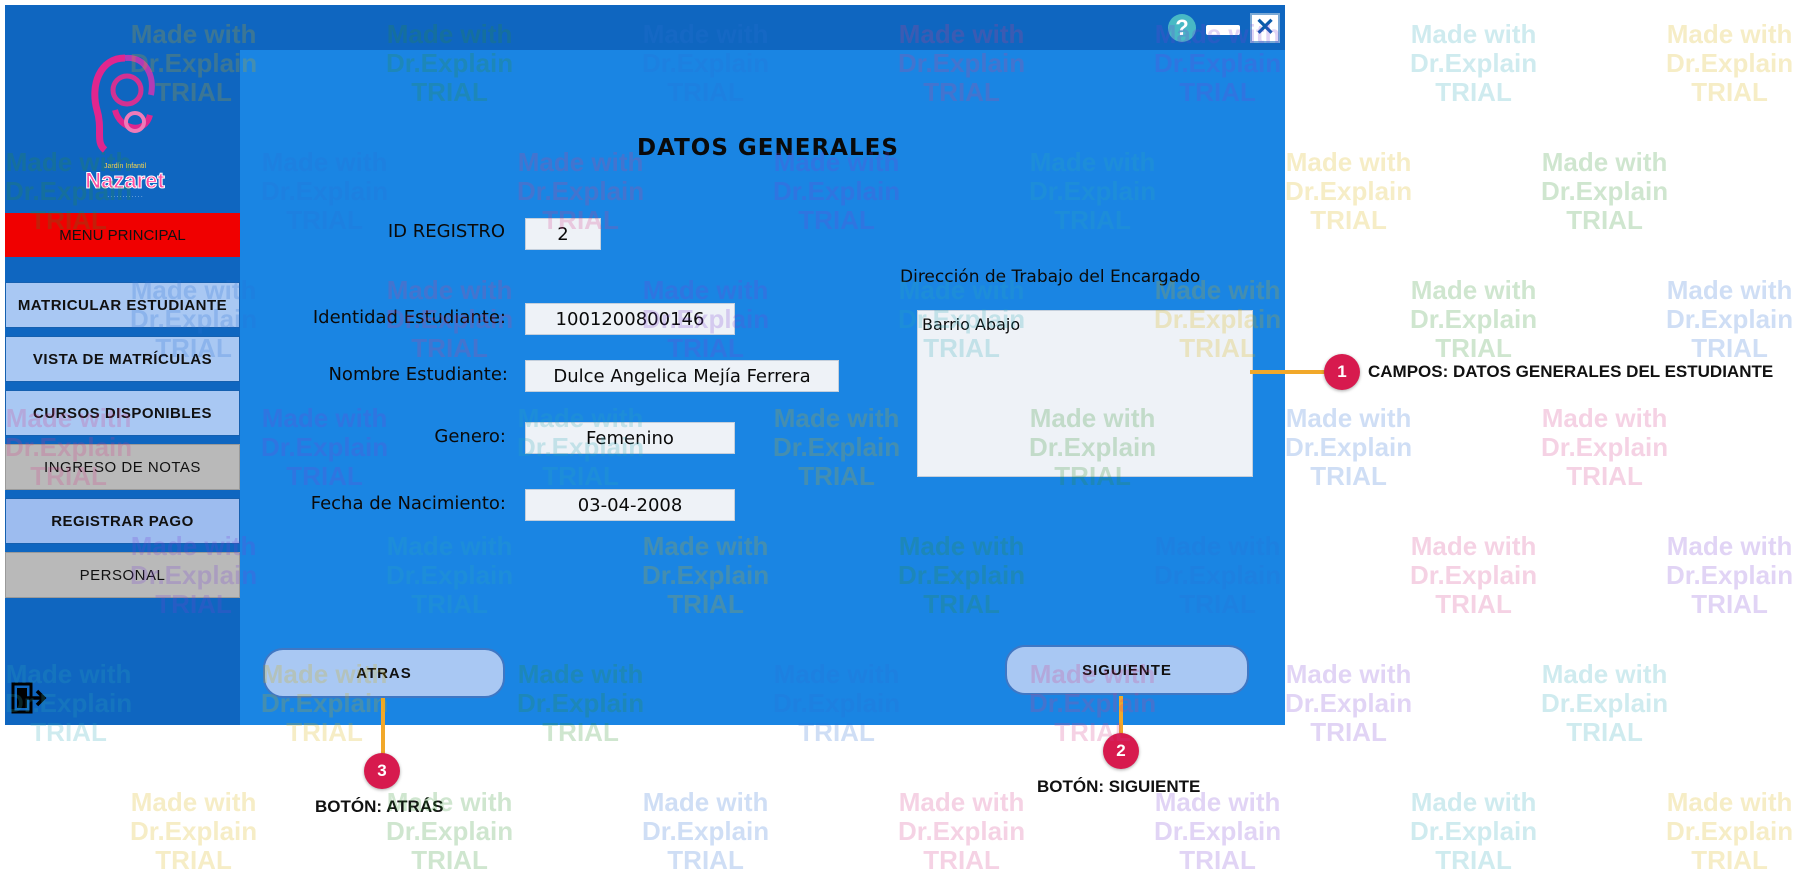 Image resolution: width=1804 pixels, height=875 pixels. What do you see at coordinates (1182, 28) in the screenshot?
I see `help-icon: ?` at bounding box center [1182, 28].